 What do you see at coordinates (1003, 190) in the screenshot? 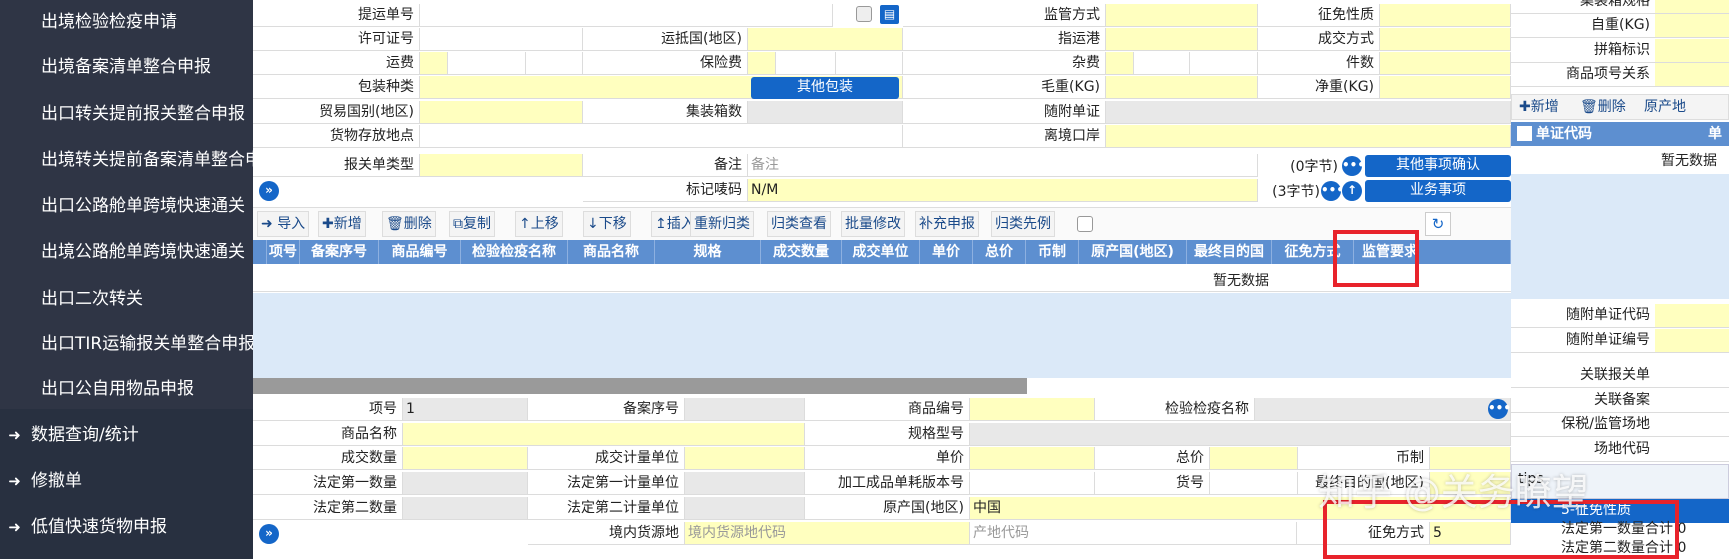
I see `biaojimatou-input: N/M` at bounding box center [1003, 190].